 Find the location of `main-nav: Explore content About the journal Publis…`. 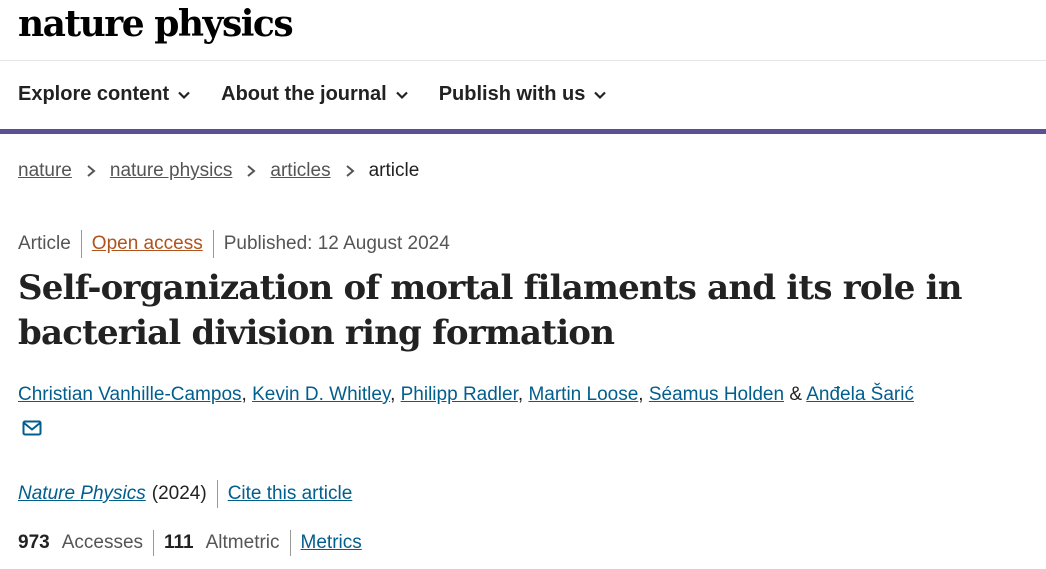

main-nav: Explore content About the journal Publis… is located at coordinates (523, 97).